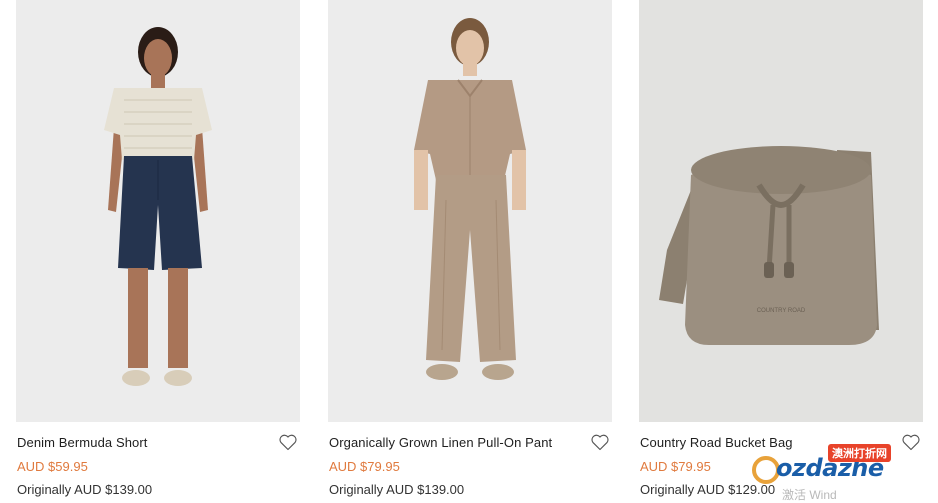 The image size is (938, 503). Describe the element at coordinates (781, 311) in the screenshot. I see `bag-logo: COUNTRY ROAD` at that location.